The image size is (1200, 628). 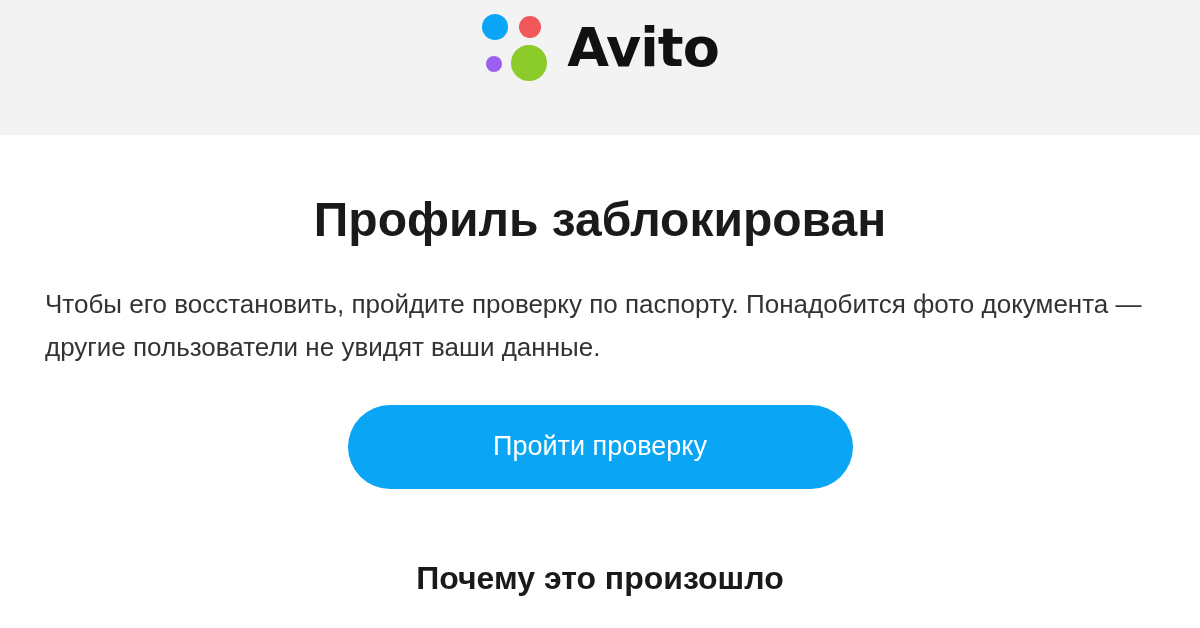 I want to click on logo-text: Avito, so click(x=643, y=47).